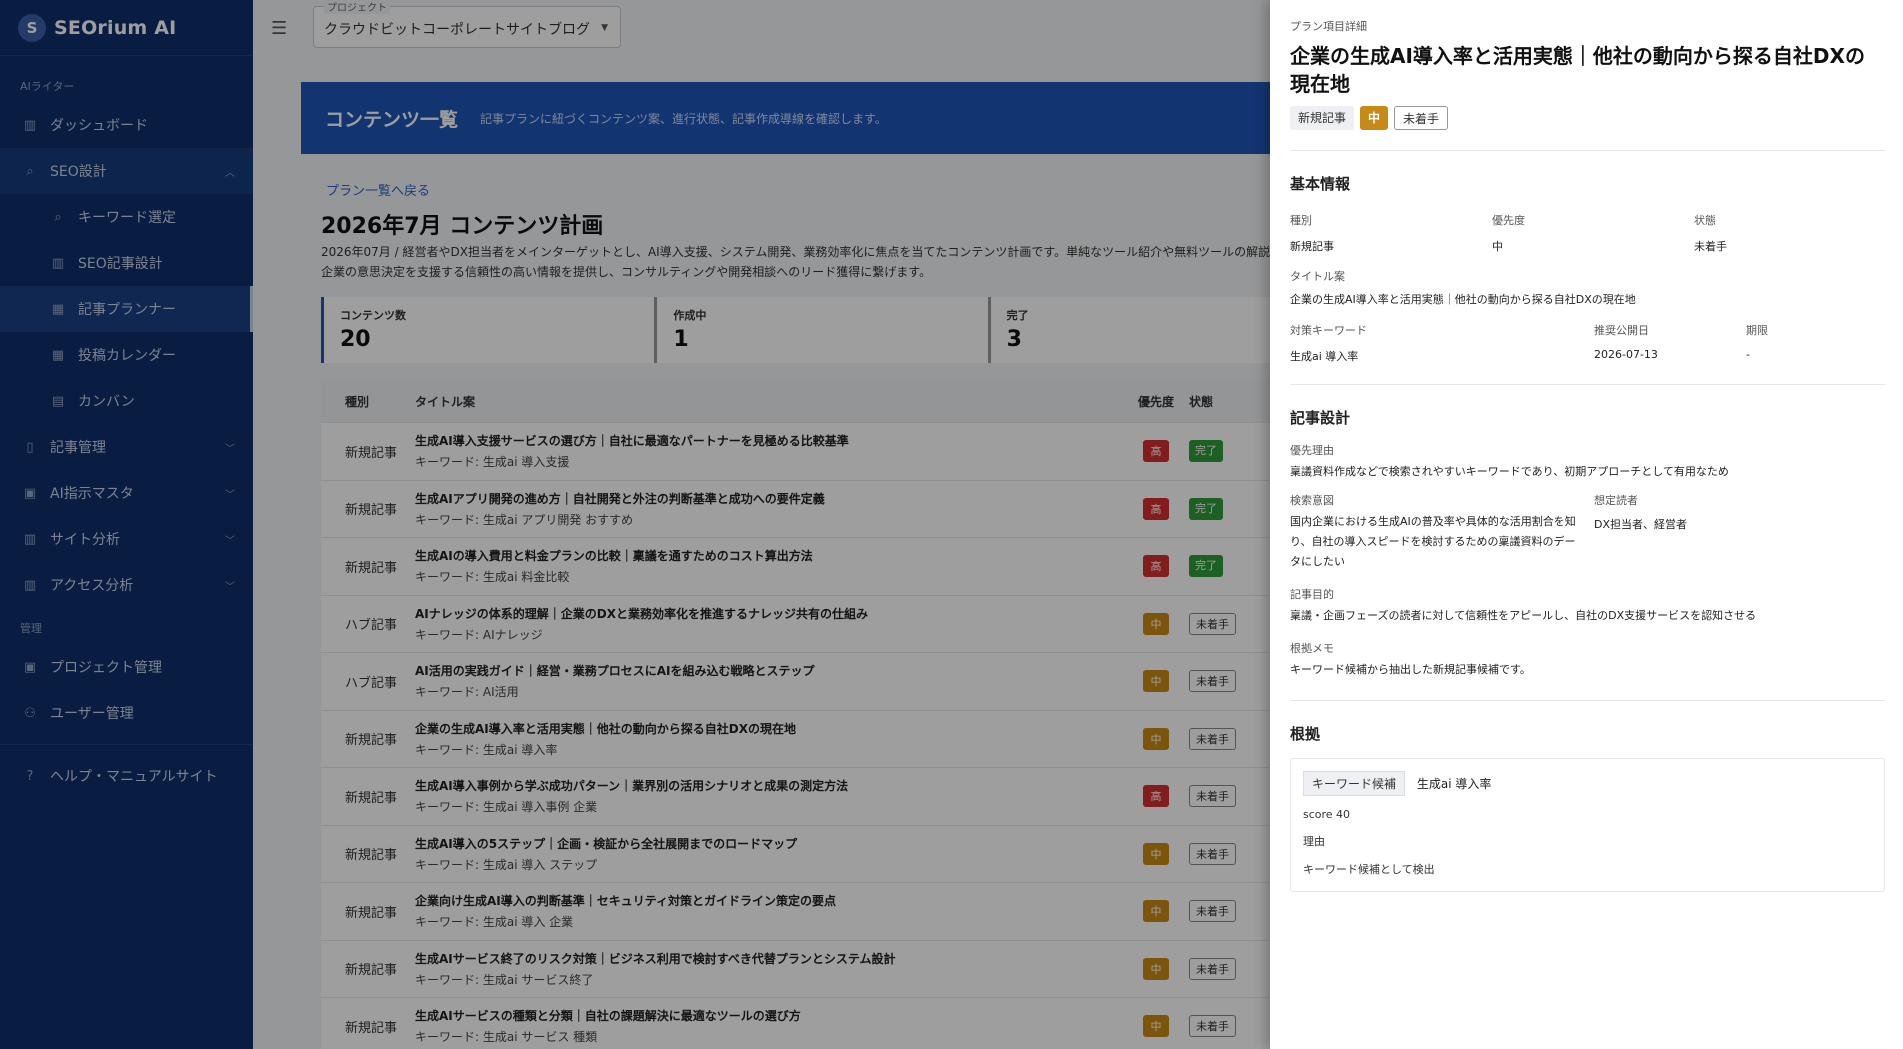 Image resolution: width=1903 pixels, height=1049 pixels. I want to click on priority-field: 優先度 中, so click(1508, 233).